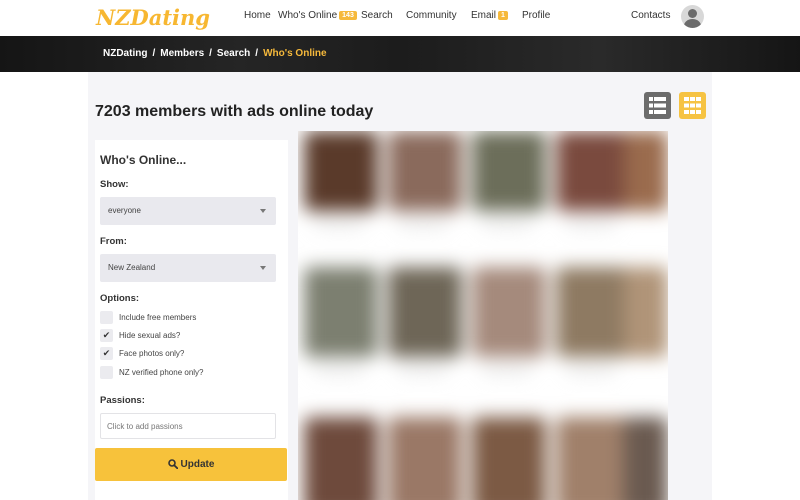 This screenshot has height=500, width=800. Describe the element at coordinates (114, 184) in the screenshot. I see `show-label: Show:` at that location.